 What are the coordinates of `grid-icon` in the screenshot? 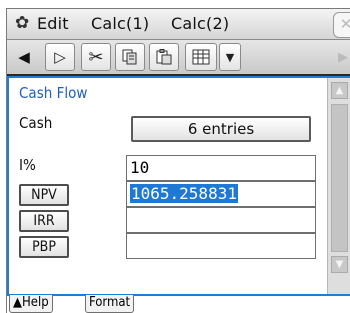 It's located at (201, 57).